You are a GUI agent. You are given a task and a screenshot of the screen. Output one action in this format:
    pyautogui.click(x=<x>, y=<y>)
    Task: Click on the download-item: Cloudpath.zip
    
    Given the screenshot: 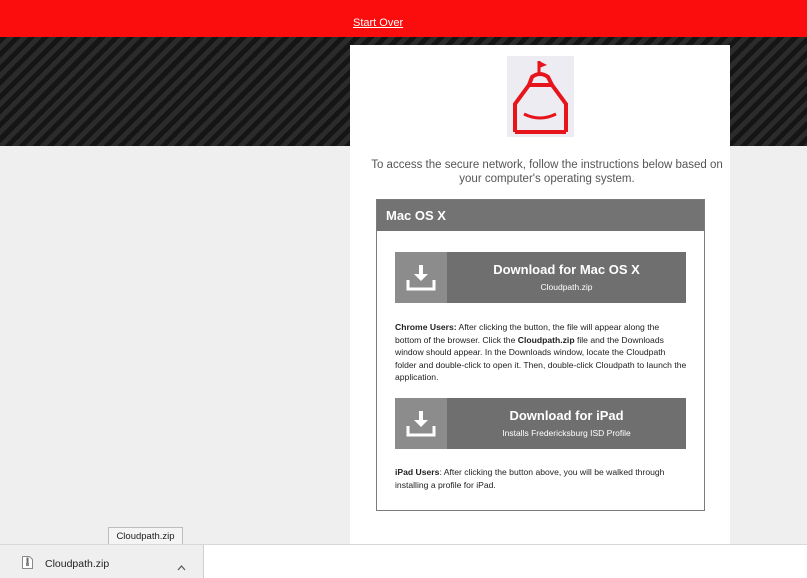 What is the action you would take?
    pyautogui.click(x=102, y=561)
    